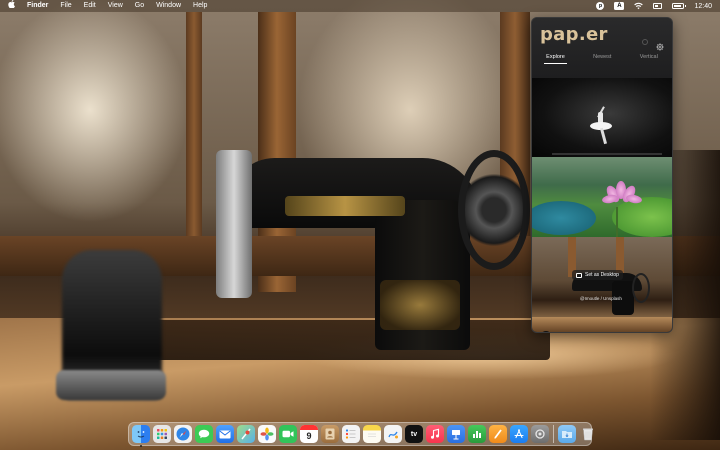 This screenshot has height=450, width=720. Describe the element at coordinates (494, 210) in the screenshot. I see `wallpaper-handwheel` at that location.